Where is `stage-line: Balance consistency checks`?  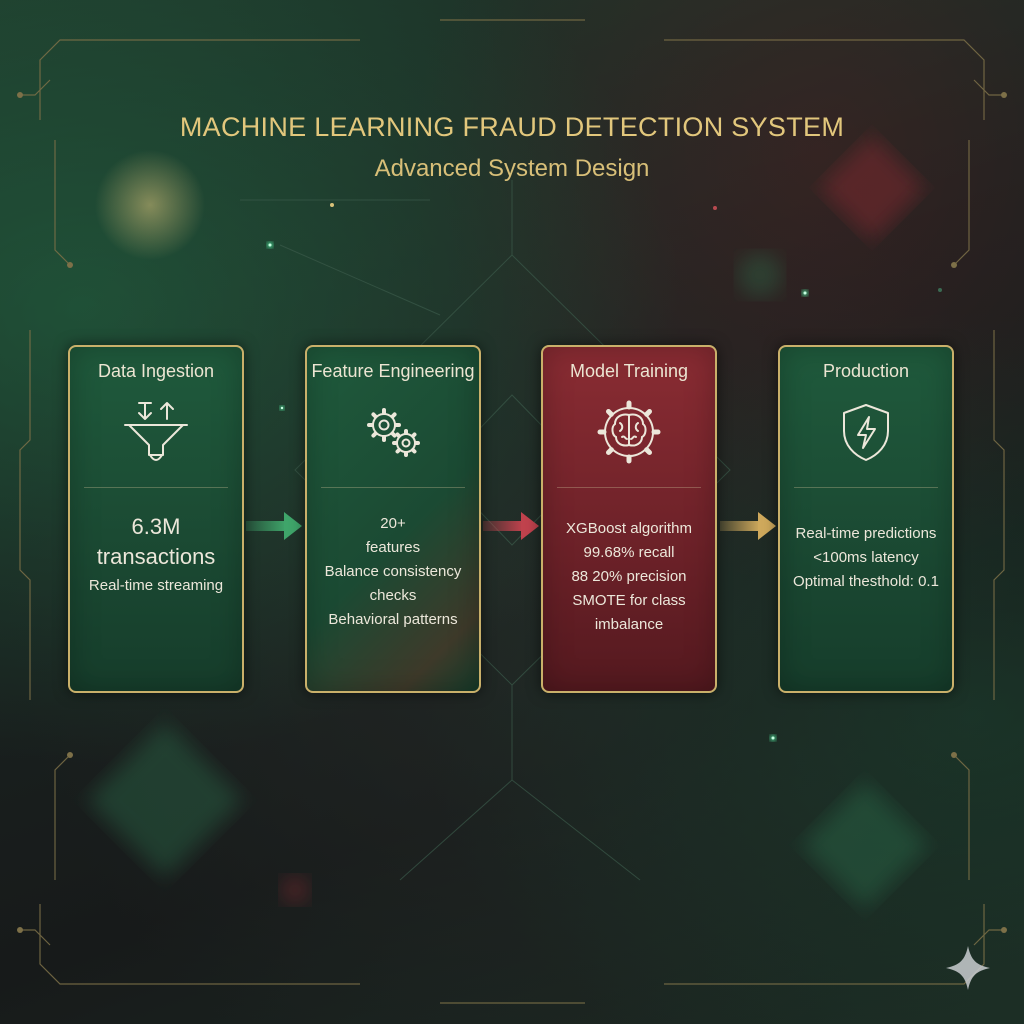
stage-line: Balance consistency checks is located at coordinates (393, 583).